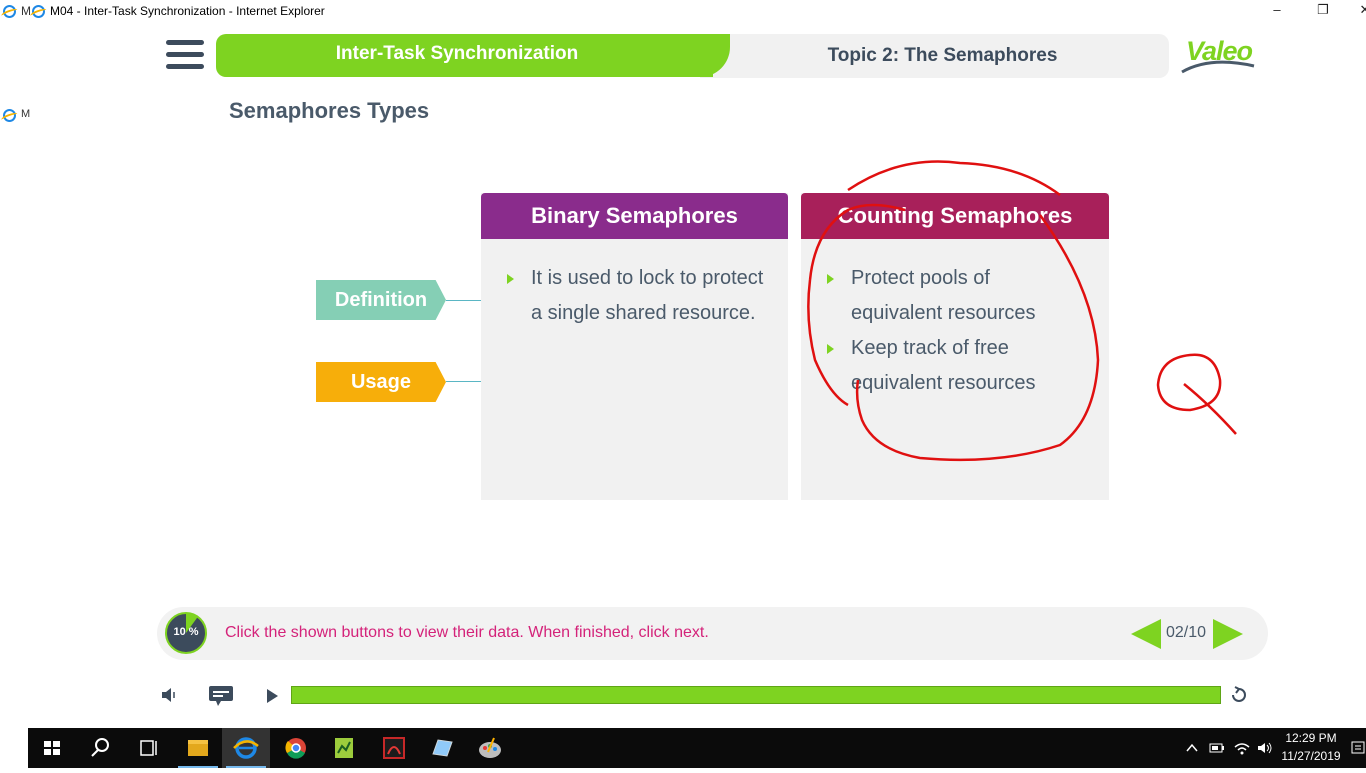 The height and width of the screenshot is (773, 1366). What do you see at coordinates (185, 55) in the screenshot?
I see `hamburger-menu-icon` at bounding box center [185, 55].